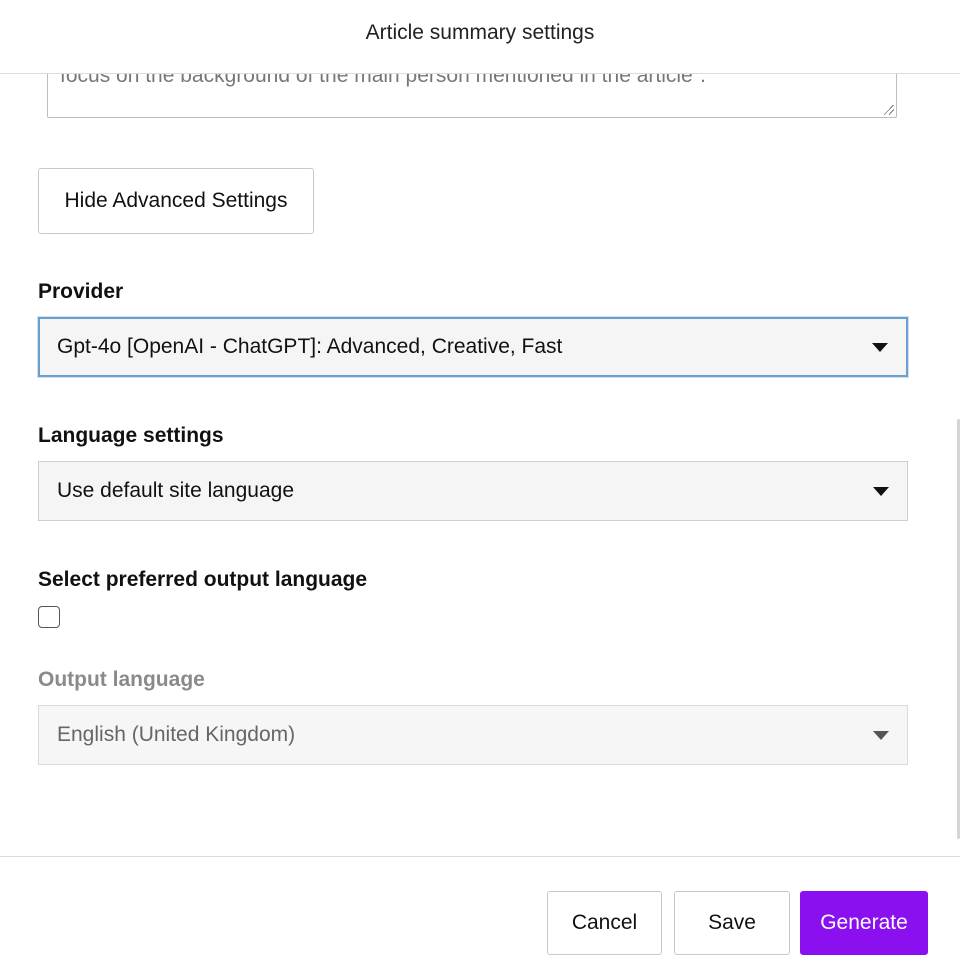 This screenshot has width=960, height=970. I want to click on dialog-header: Article summary settings, so click(480, 37).